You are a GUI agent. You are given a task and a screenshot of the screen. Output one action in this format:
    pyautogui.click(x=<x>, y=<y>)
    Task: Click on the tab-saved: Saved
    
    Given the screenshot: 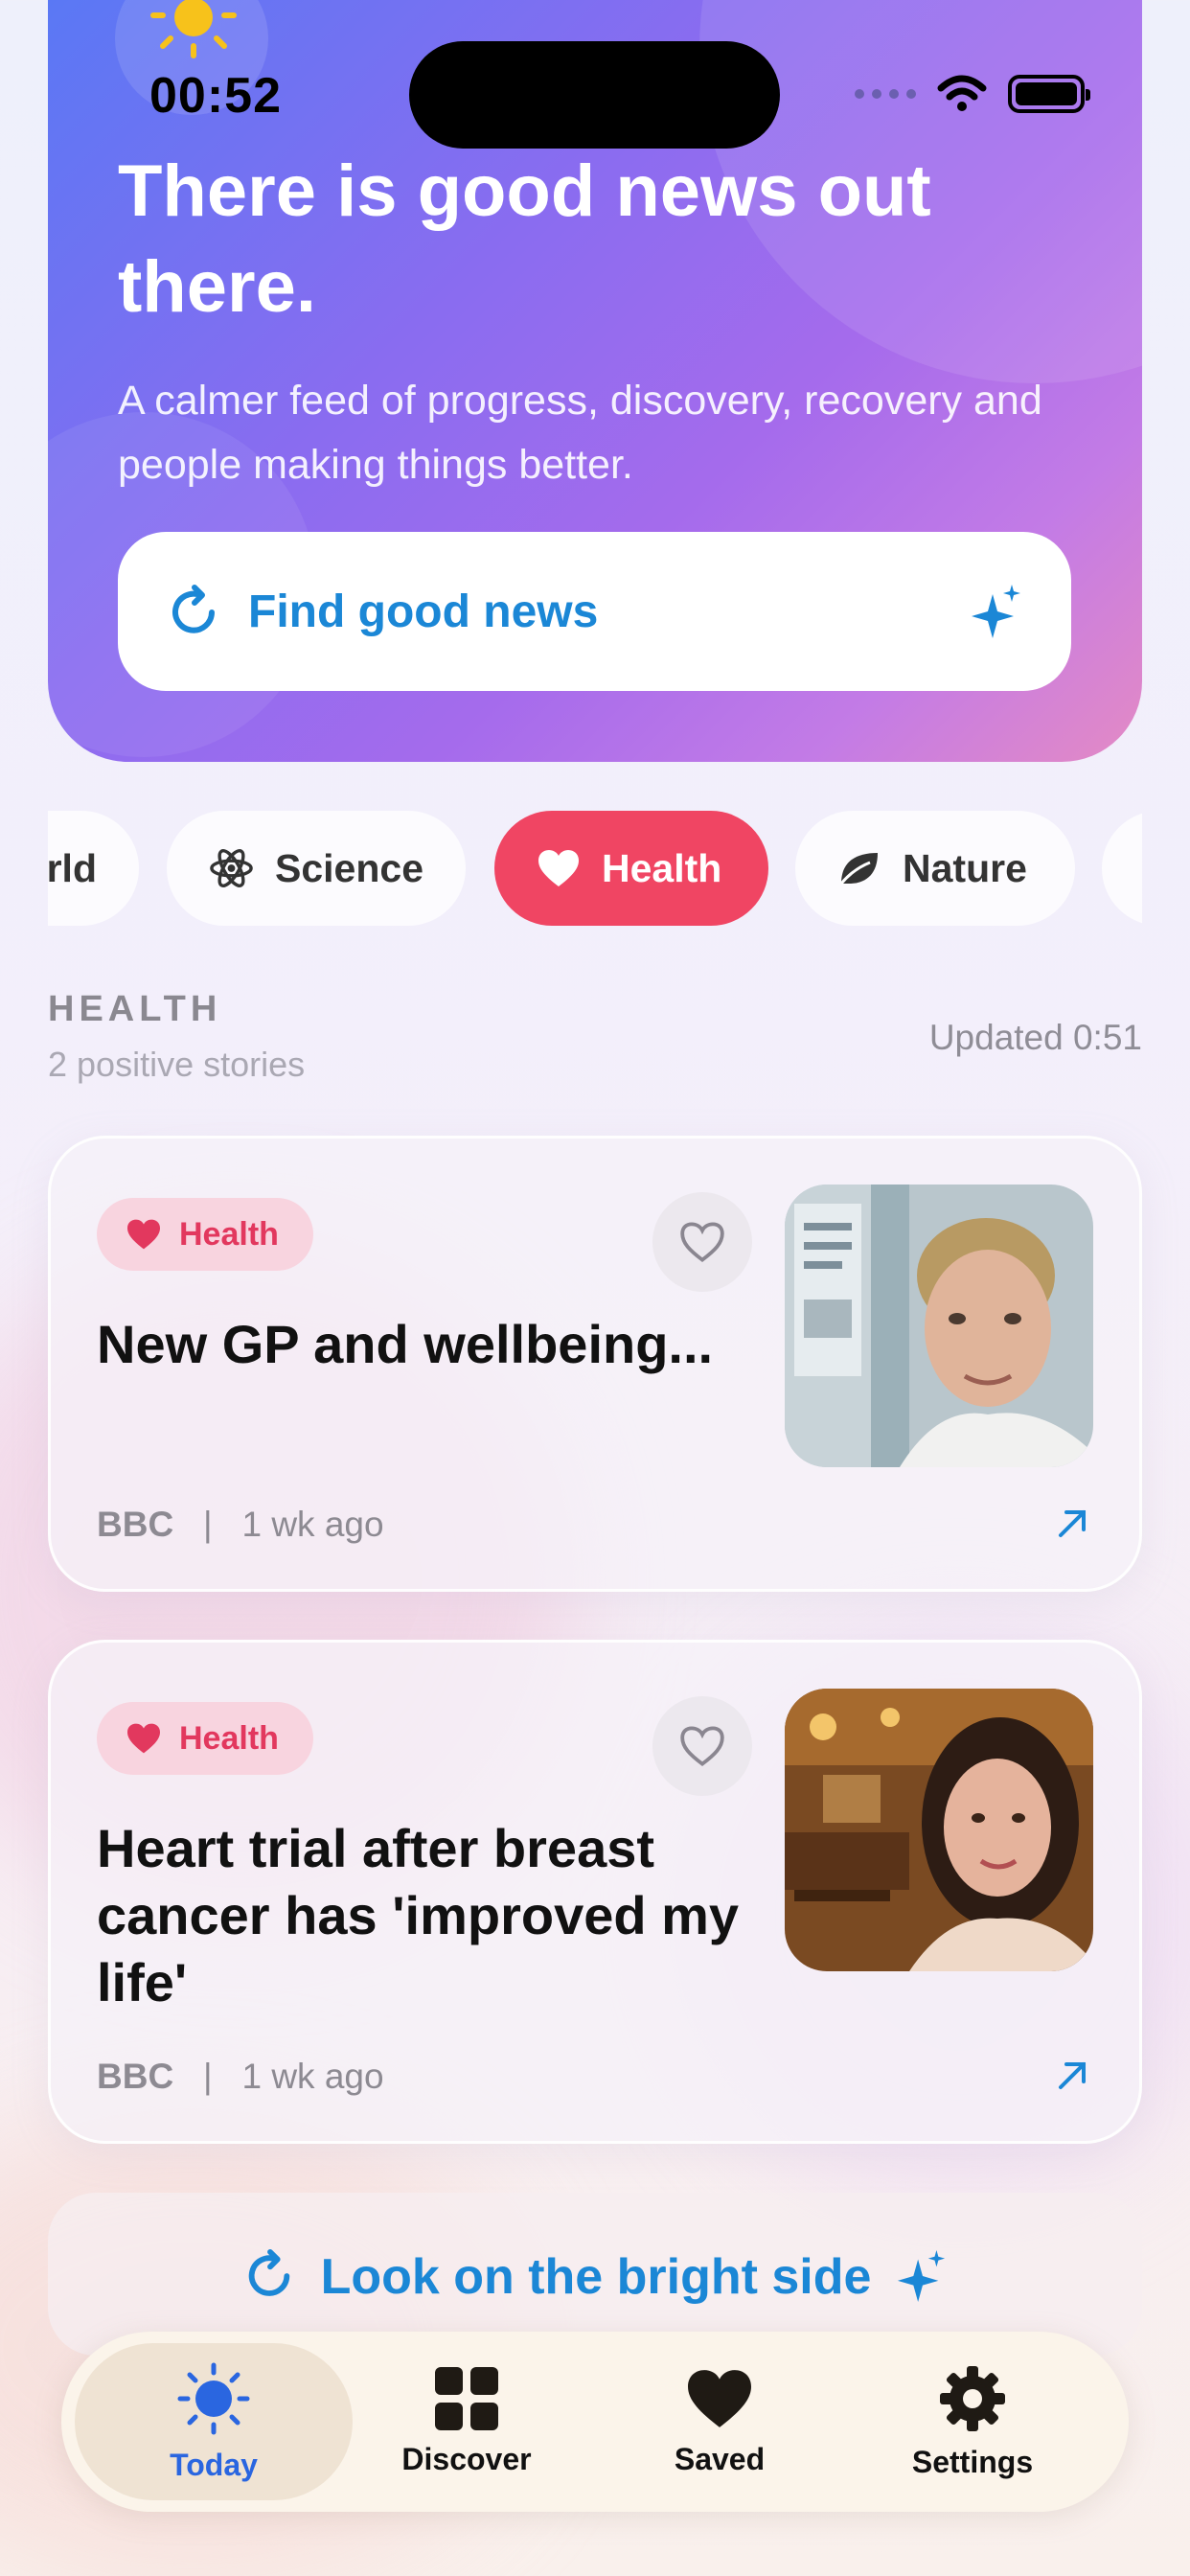 What is the action you would take?
    pyautogui.click(x=719, y=2421)
    